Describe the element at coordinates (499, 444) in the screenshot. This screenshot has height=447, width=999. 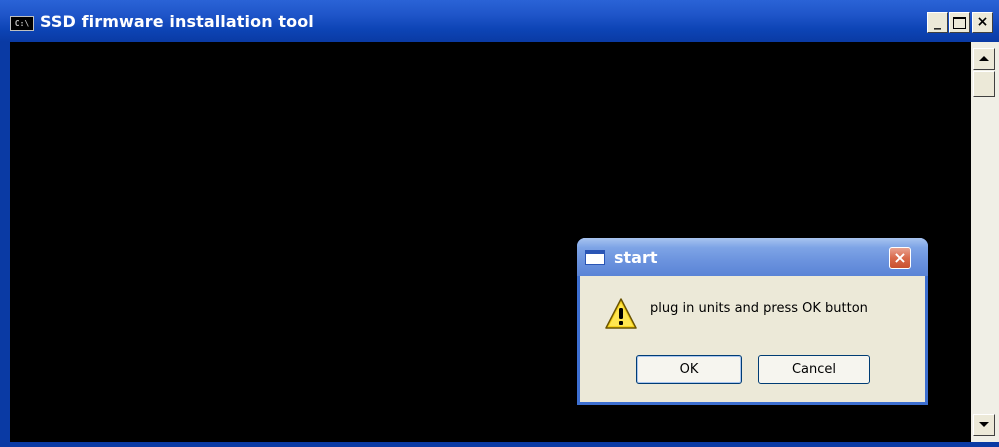
I see `window-frame-bottom` at that location.